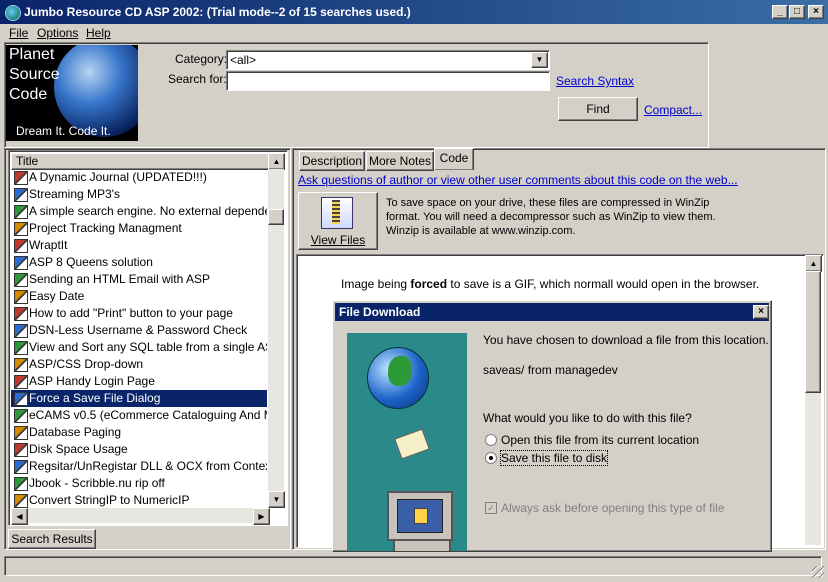  Describe the element at coordinates (109, 500) in the screenshot. I see `result-item-label: Convert StringIP to NumericIP` at that location.